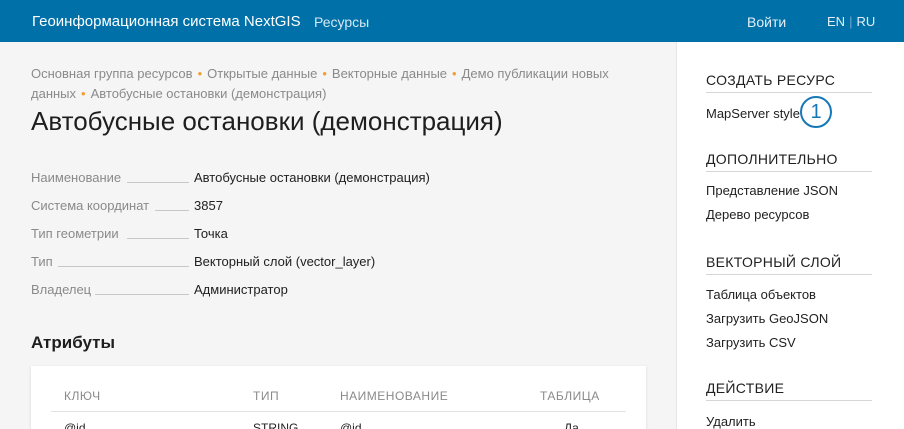 The height and width of the screenshot is (429, 904). I want to click on table-cell-name: @id, so click(351, 425).